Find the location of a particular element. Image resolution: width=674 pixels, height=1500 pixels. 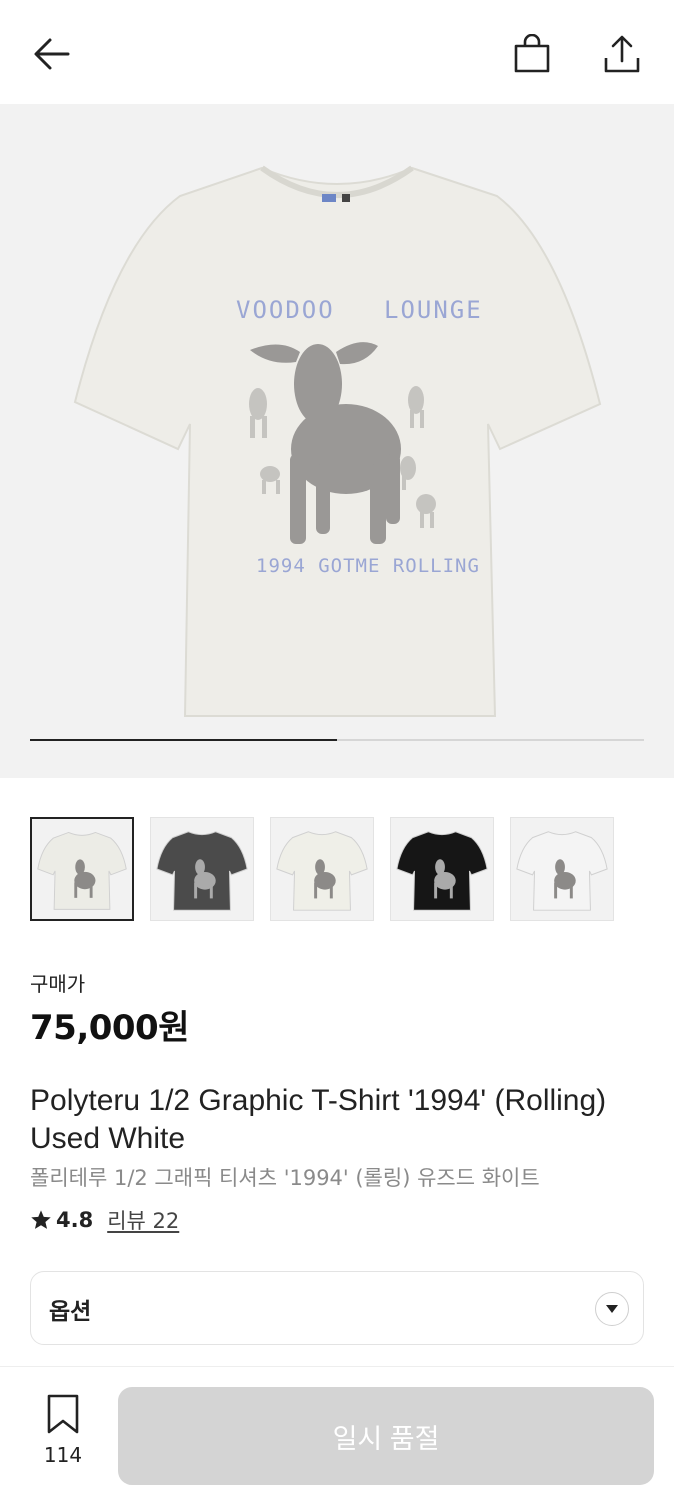

wishlist-button: 114 is located at coordinates (63, 1433).